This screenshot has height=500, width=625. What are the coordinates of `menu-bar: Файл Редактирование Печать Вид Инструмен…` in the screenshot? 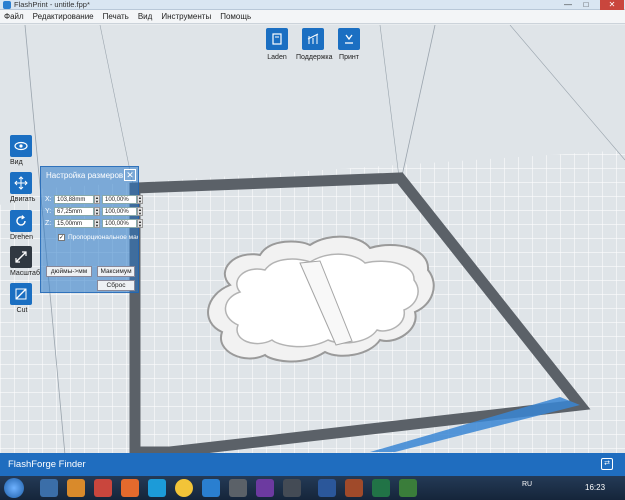 It's located at (312, 17).